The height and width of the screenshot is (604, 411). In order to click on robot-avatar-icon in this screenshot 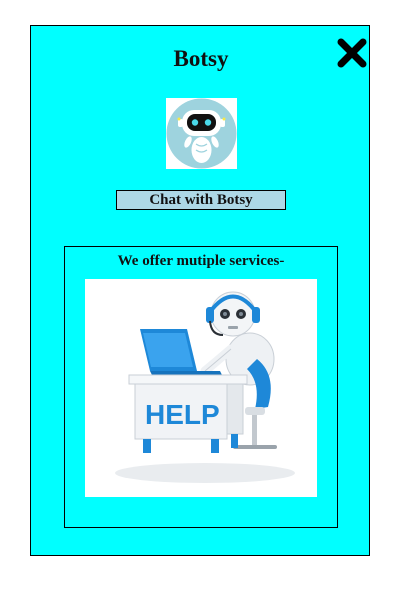, I will do `click(201, 133)`.